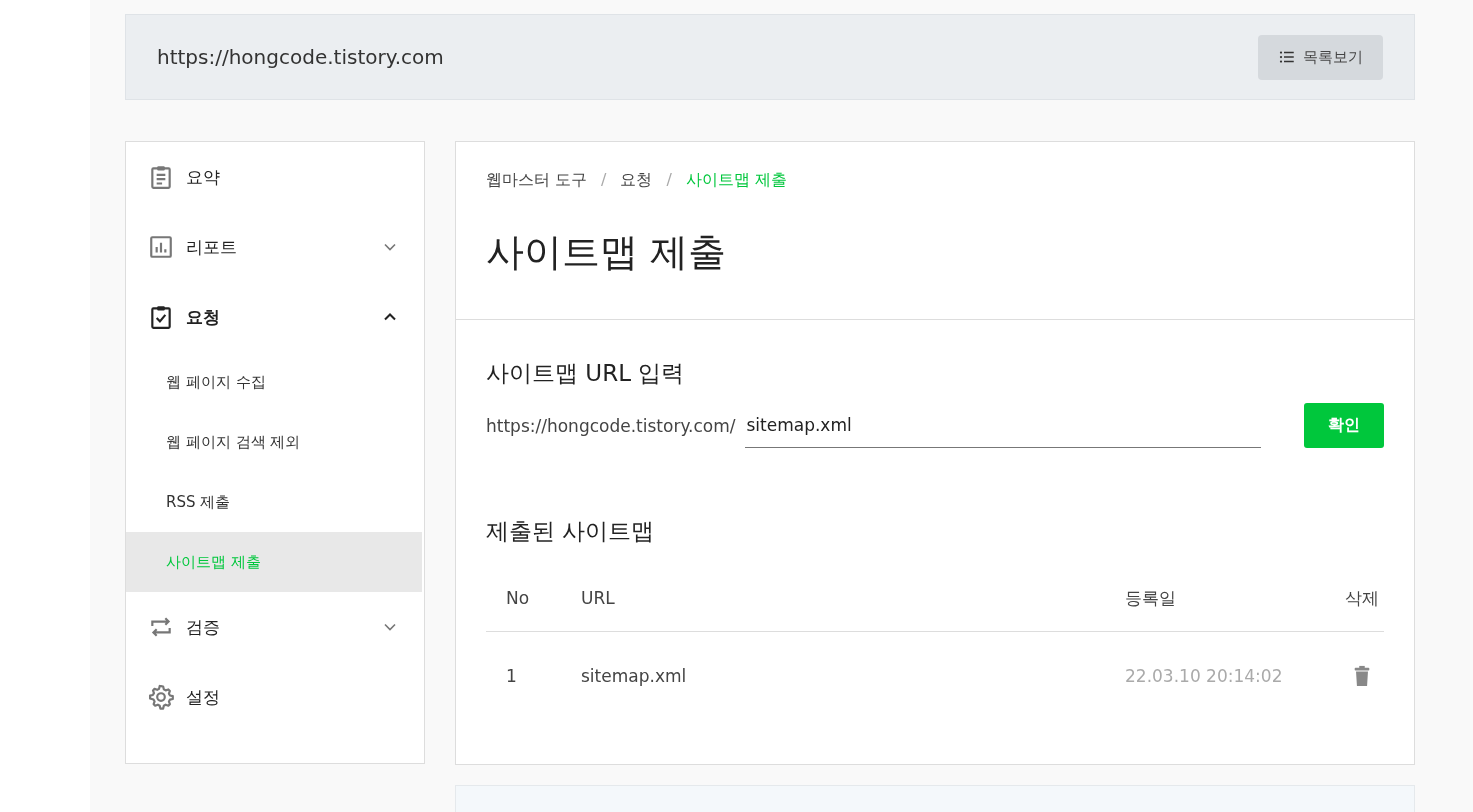 The width and height of the screenshot is (1473, 812). What do you see at coordinates (275, 697) in the screenshot?
I see `sidebar-item: 설정` at bounding box center [275, 697].